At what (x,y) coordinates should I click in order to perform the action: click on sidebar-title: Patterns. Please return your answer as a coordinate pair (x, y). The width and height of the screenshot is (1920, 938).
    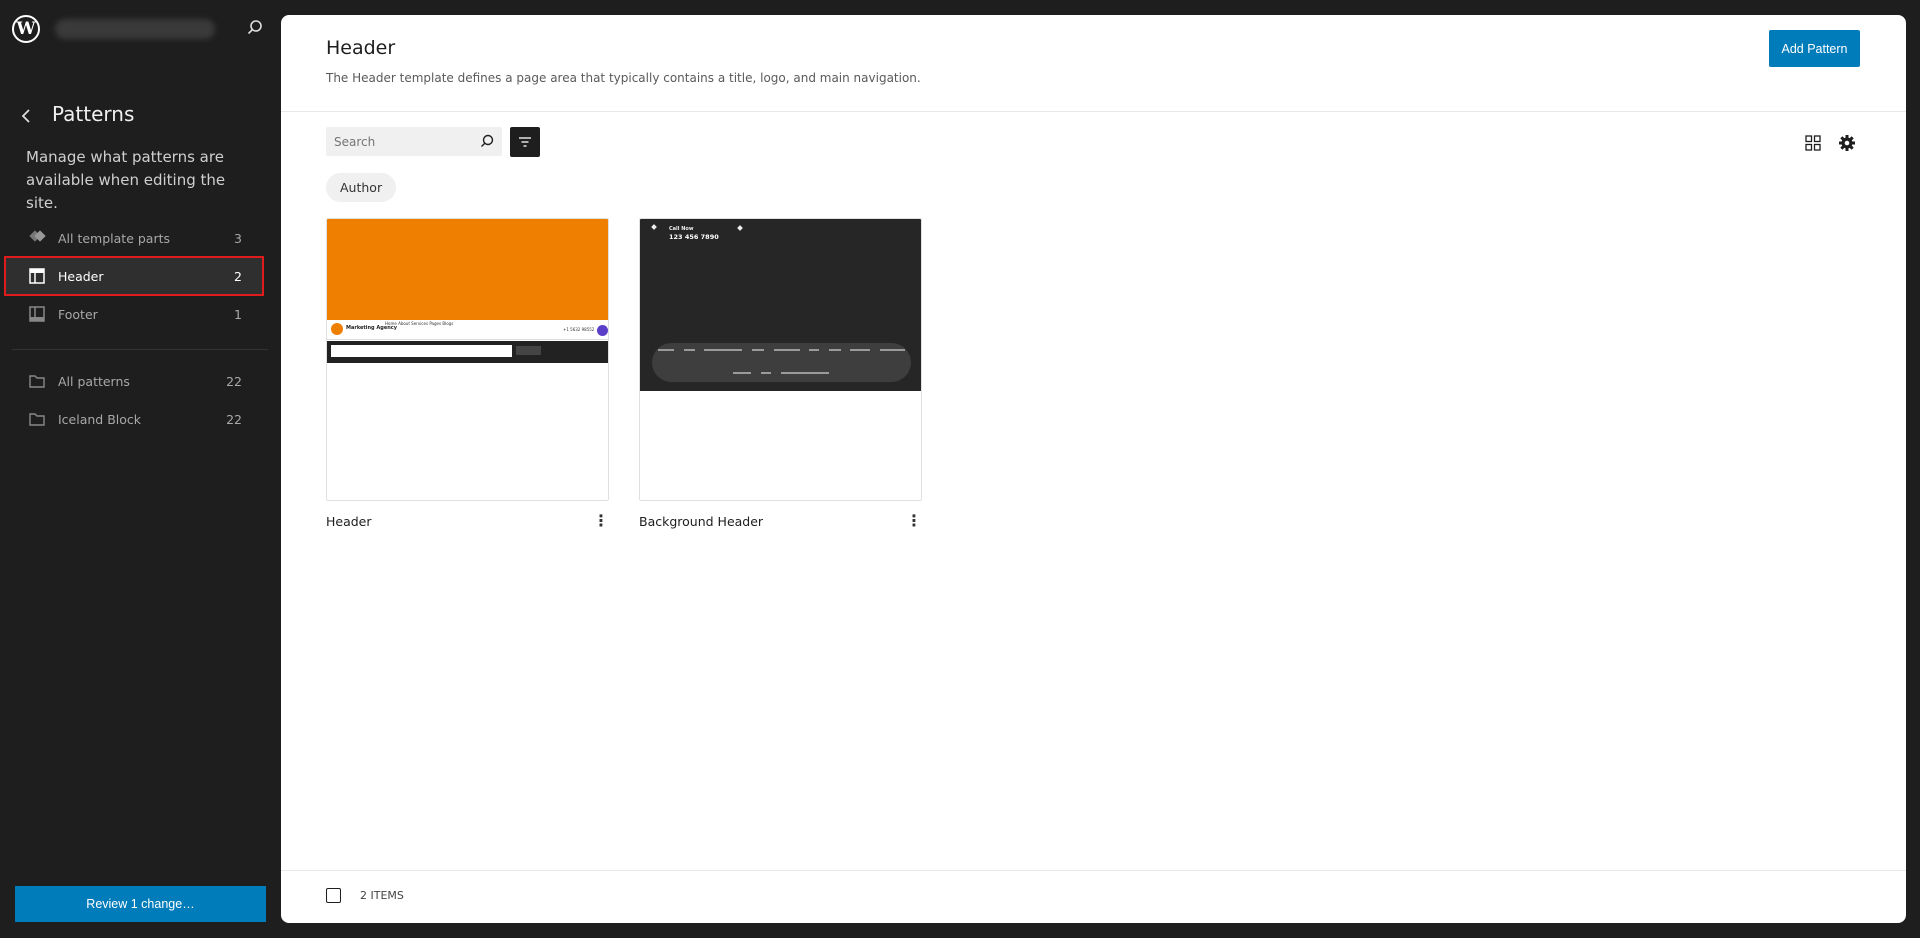
    Looking at the image, I should click on (93, 114).